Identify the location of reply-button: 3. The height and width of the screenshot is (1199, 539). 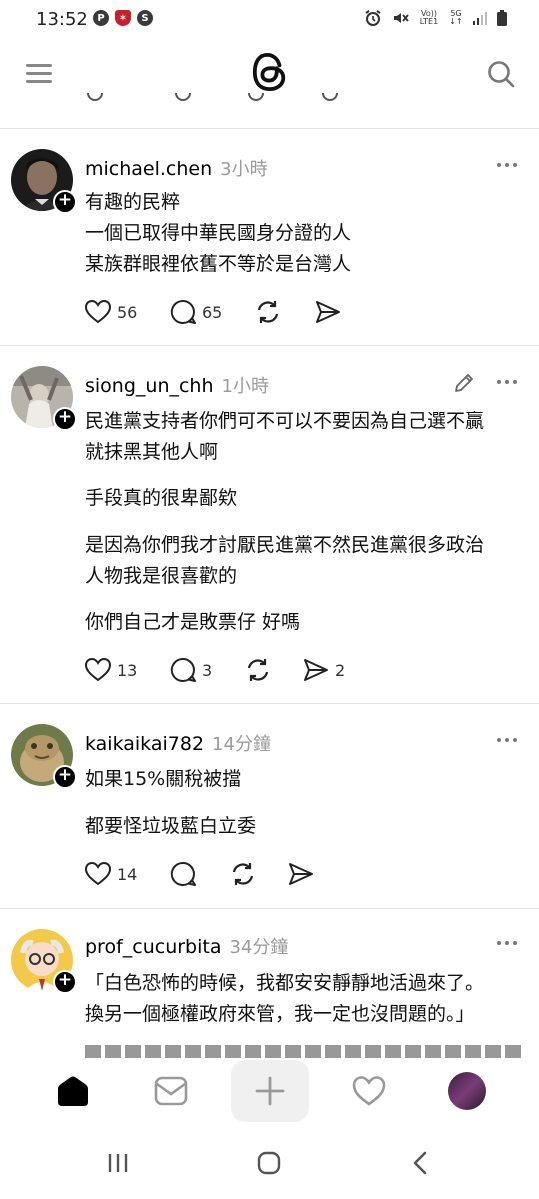
(207, 670).